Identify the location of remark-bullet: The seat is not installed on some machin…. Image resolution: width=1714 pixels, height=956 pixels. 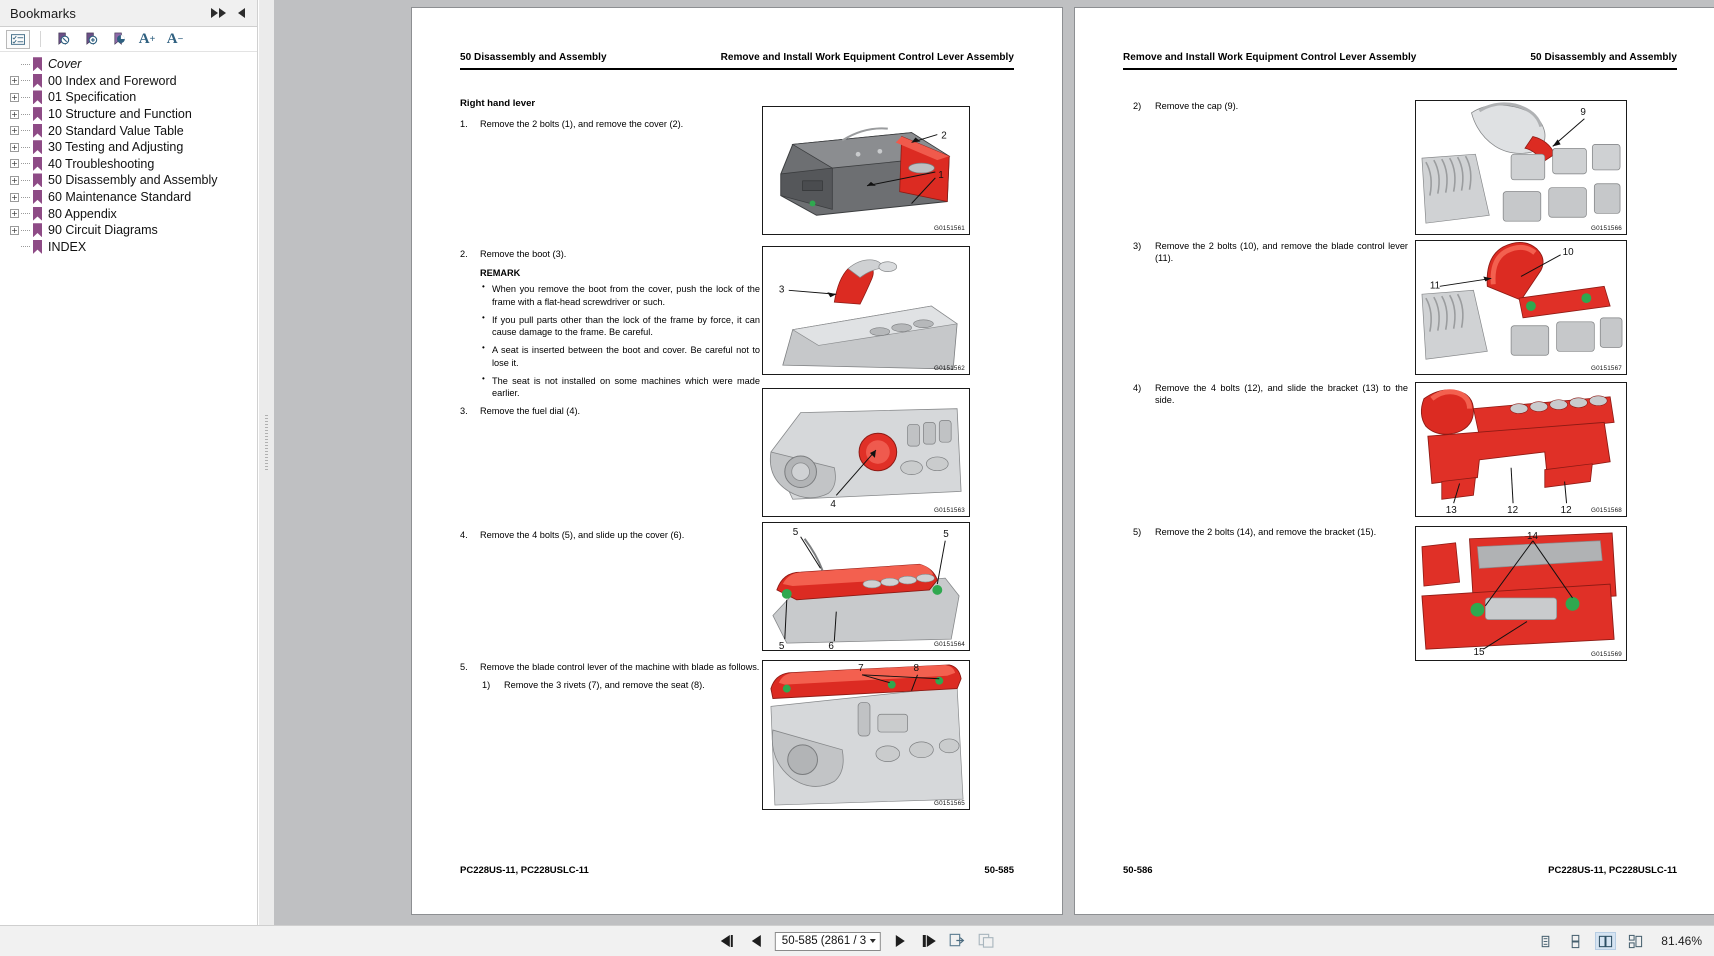
(620, 386).